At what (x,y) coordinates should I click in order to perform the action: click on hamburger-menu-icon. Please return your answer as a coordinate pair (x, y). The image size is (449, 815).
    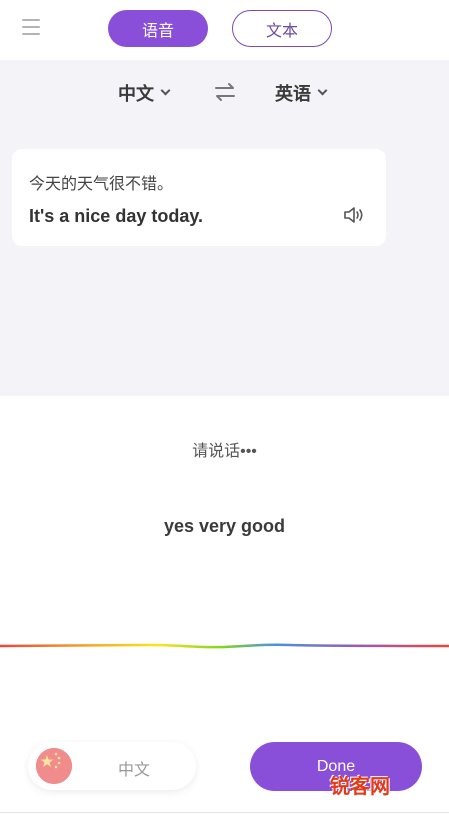
    Looking at the image, I should click on (31, 28).